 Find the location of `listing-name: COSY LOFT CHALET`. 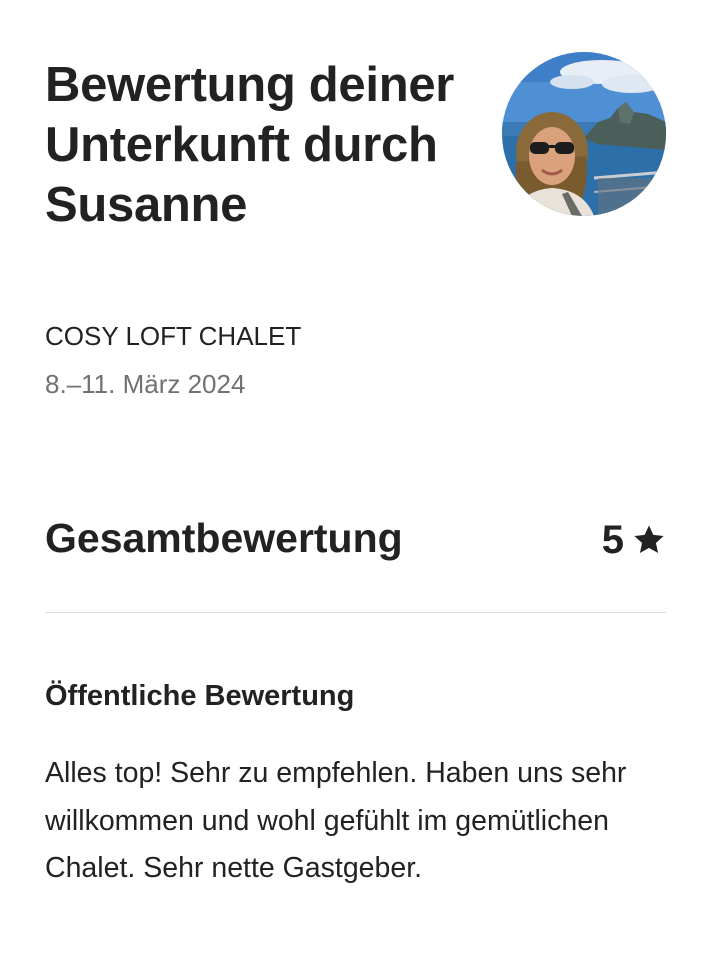

listing-name: COSY LOFT CHALET is located at coordinates (173, 336).